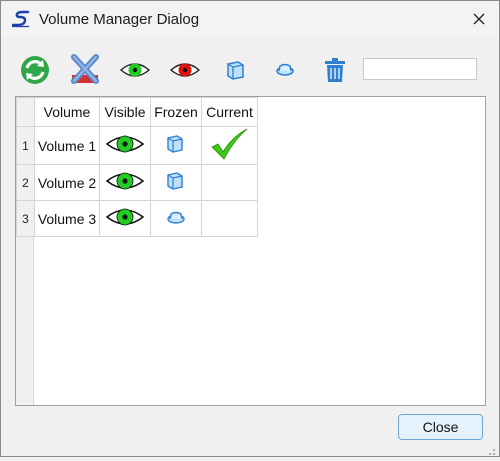  I want to click on show-button, so click(135, 70).